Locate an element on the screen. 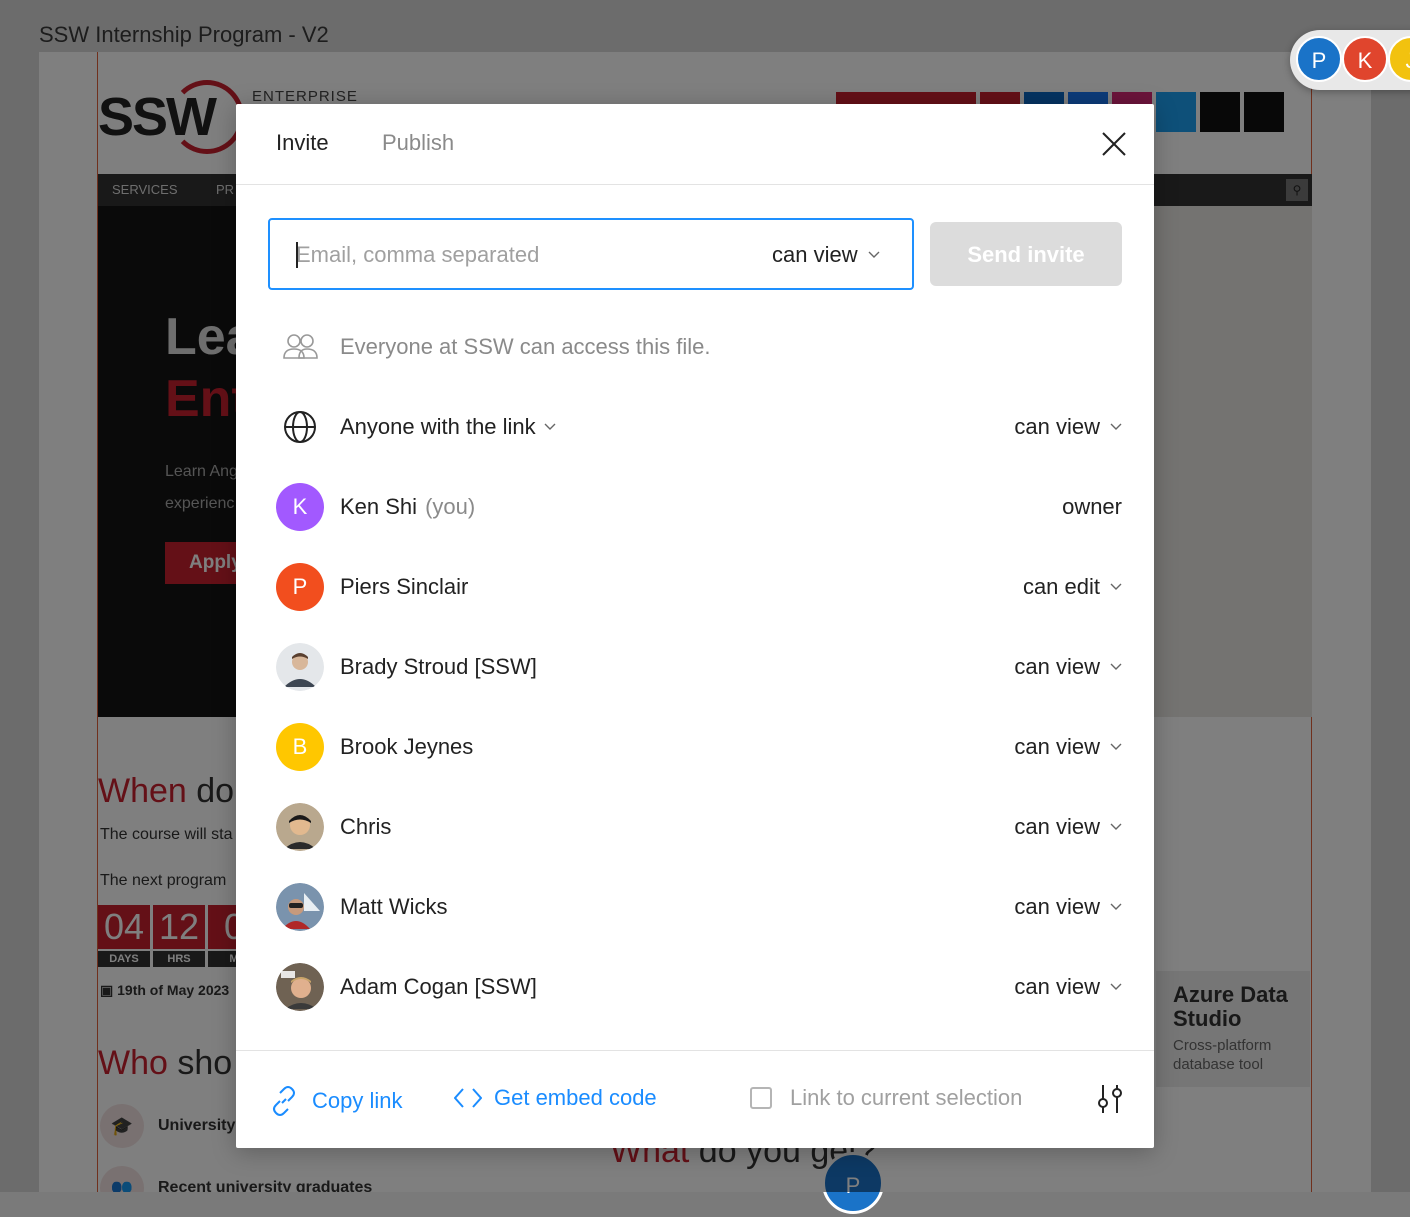 This screenshot has width=1410, height=1217. link-selection-toggle: Link to current selection is located at coordinates (886, 1098).